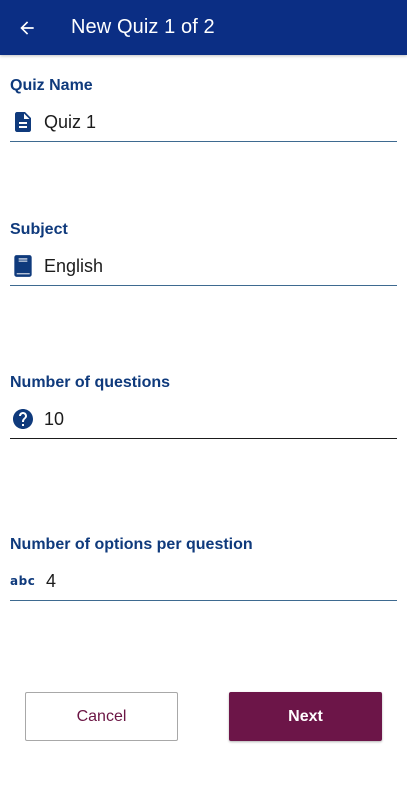 The width and height of the screenshot is (407, 800). Describe the element at coordinates (23, 419) in the screenshot. I see `question-circle-icon` at that location.